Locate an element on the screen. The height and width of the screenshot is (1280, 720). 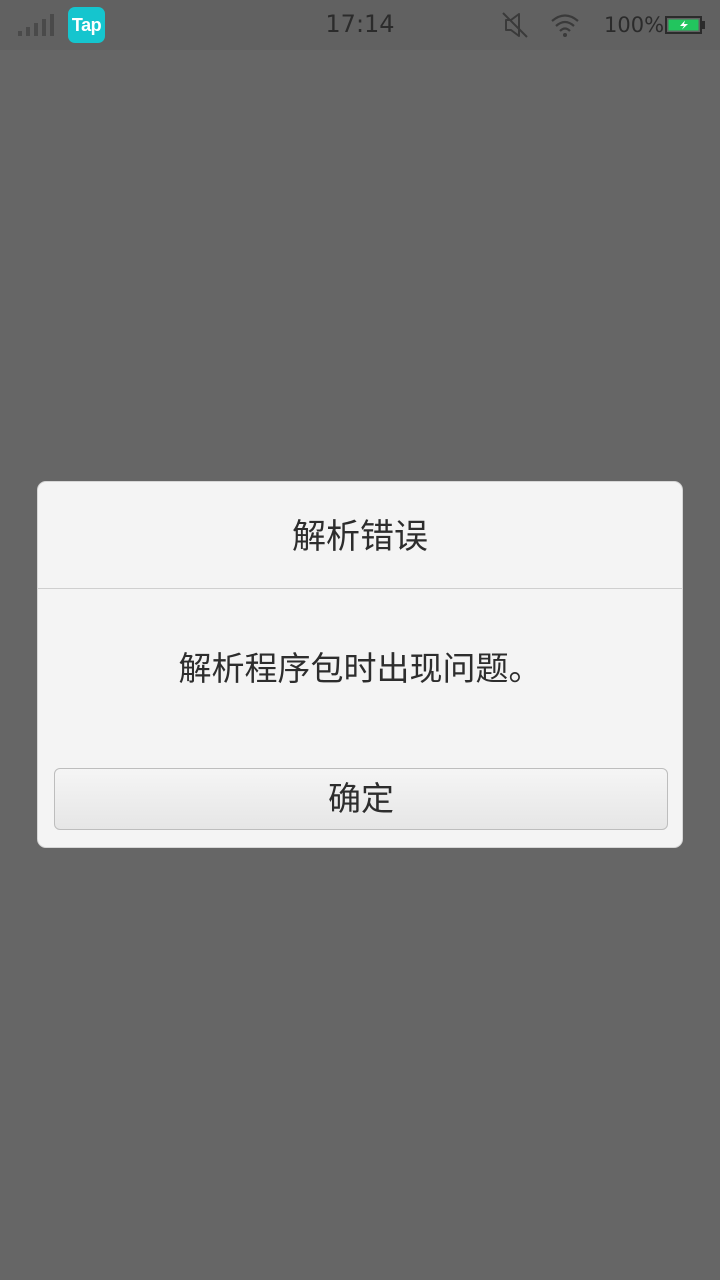
signal-icon is located at coordinates (36, 25).